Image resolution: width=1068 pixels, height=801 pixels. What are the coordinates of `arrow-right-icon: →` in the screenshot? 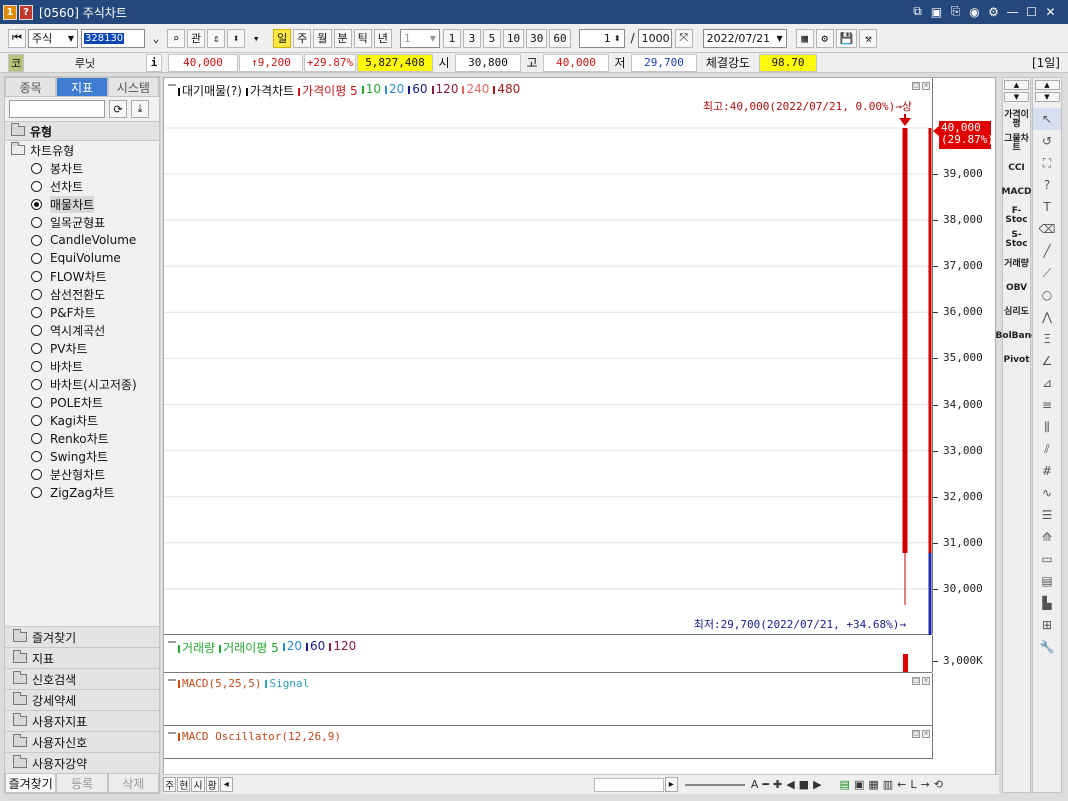 It's located at (925, 784).